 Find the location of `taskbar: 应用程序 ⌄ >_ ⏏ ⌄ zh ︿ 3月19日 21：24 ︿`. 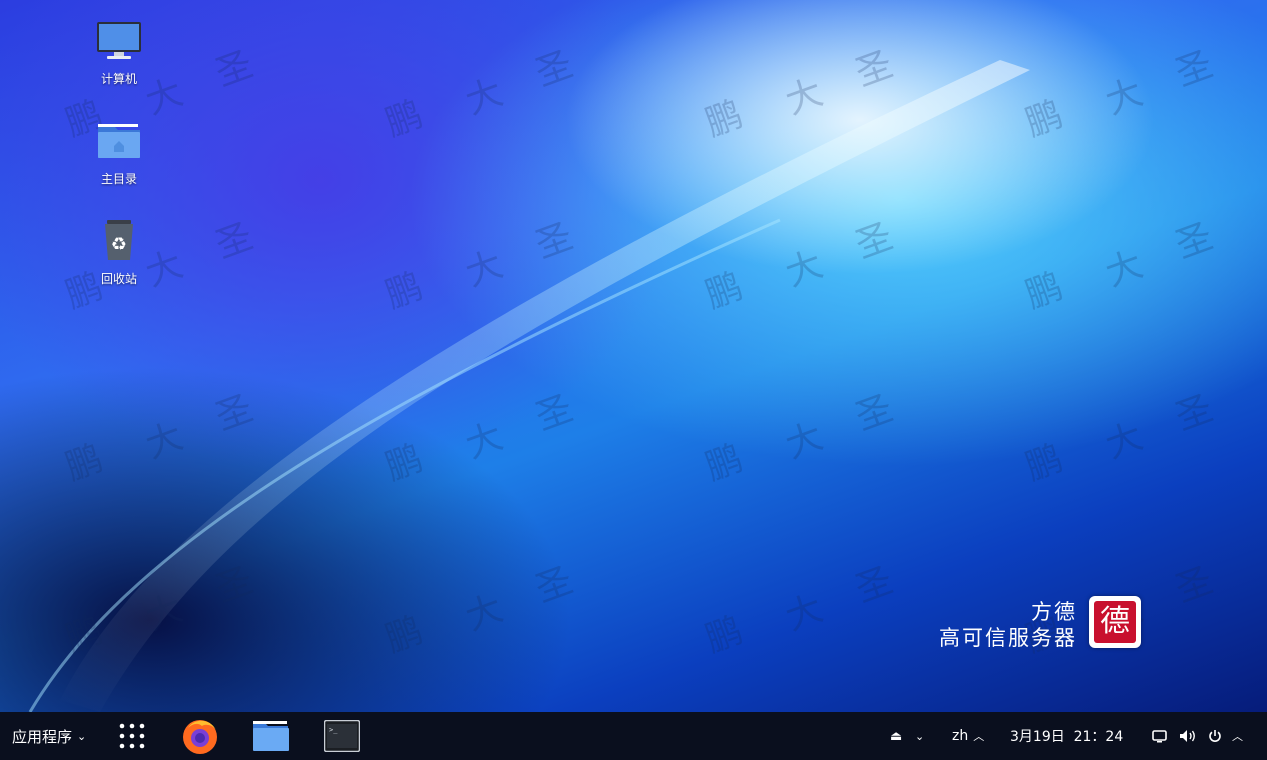

taskbar: 应用程序 ⌄ >_ ⏏ ⌄ zh ︿ 3月19日 21：24 ︿ is located at coordinates (633, 736).